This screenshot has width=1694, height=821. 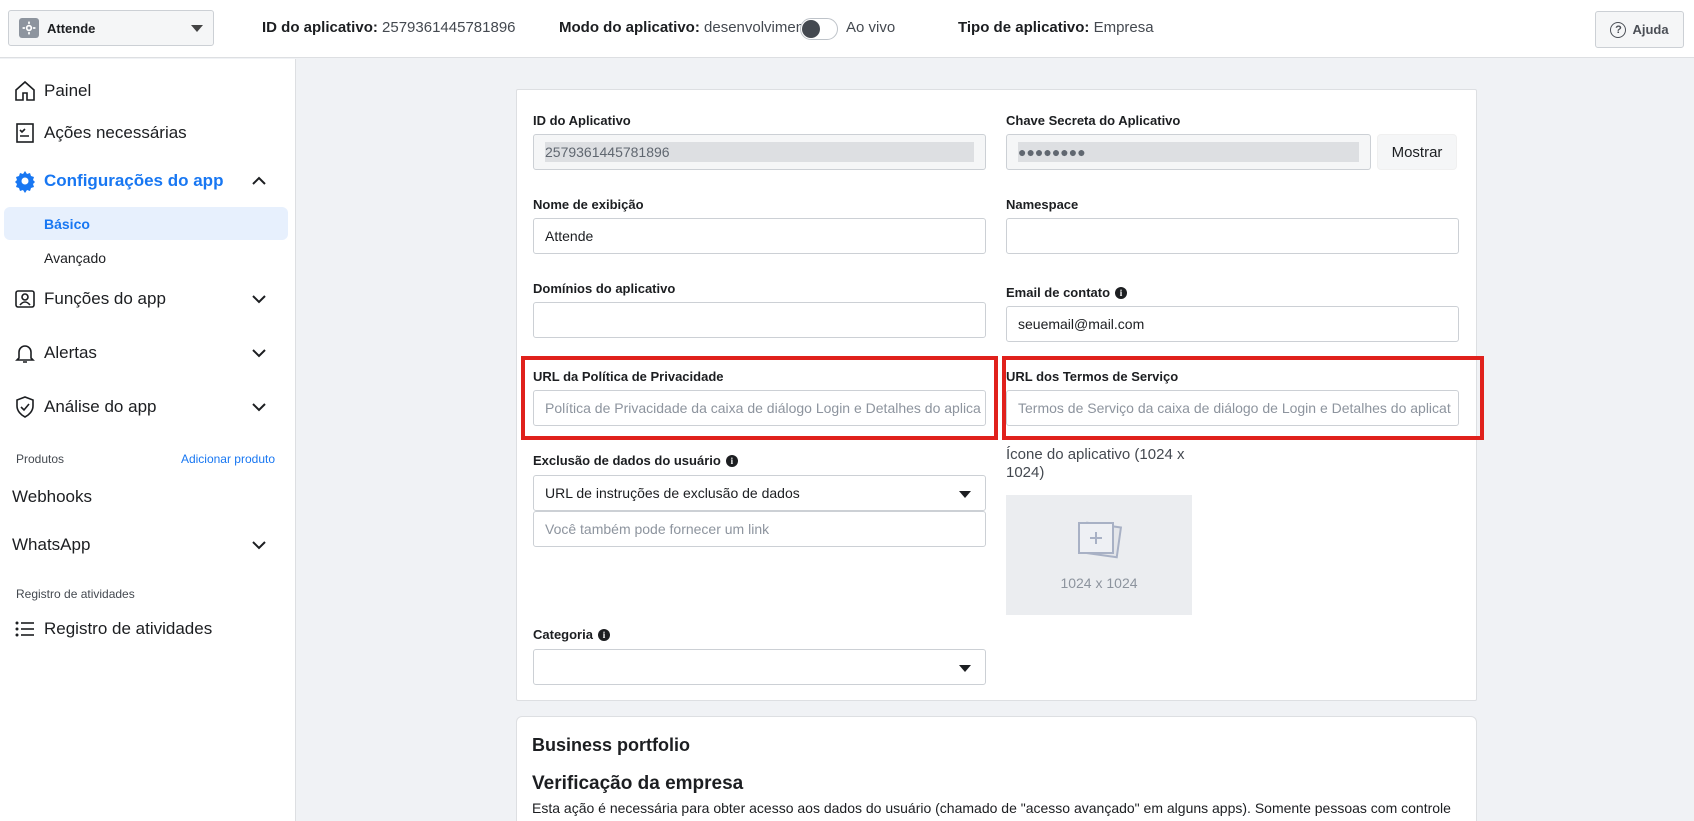 I want to click on app-domains-field, so click(x=759, y=320).